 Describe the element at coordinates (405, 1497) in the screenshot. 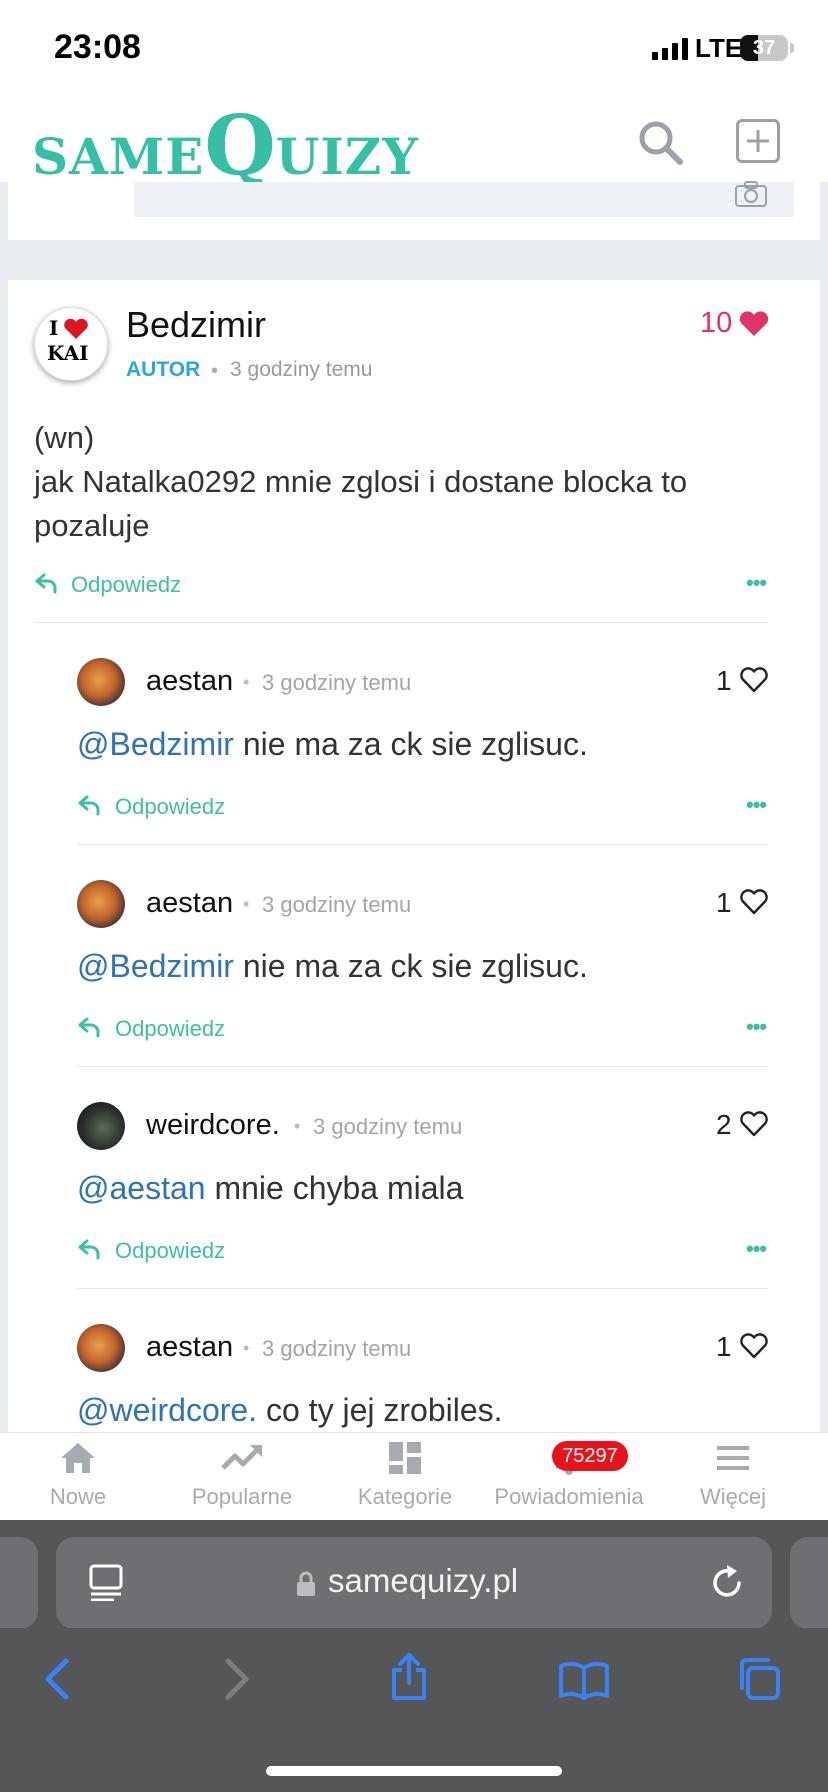

I see `tab-label: Kategorie` at that location.